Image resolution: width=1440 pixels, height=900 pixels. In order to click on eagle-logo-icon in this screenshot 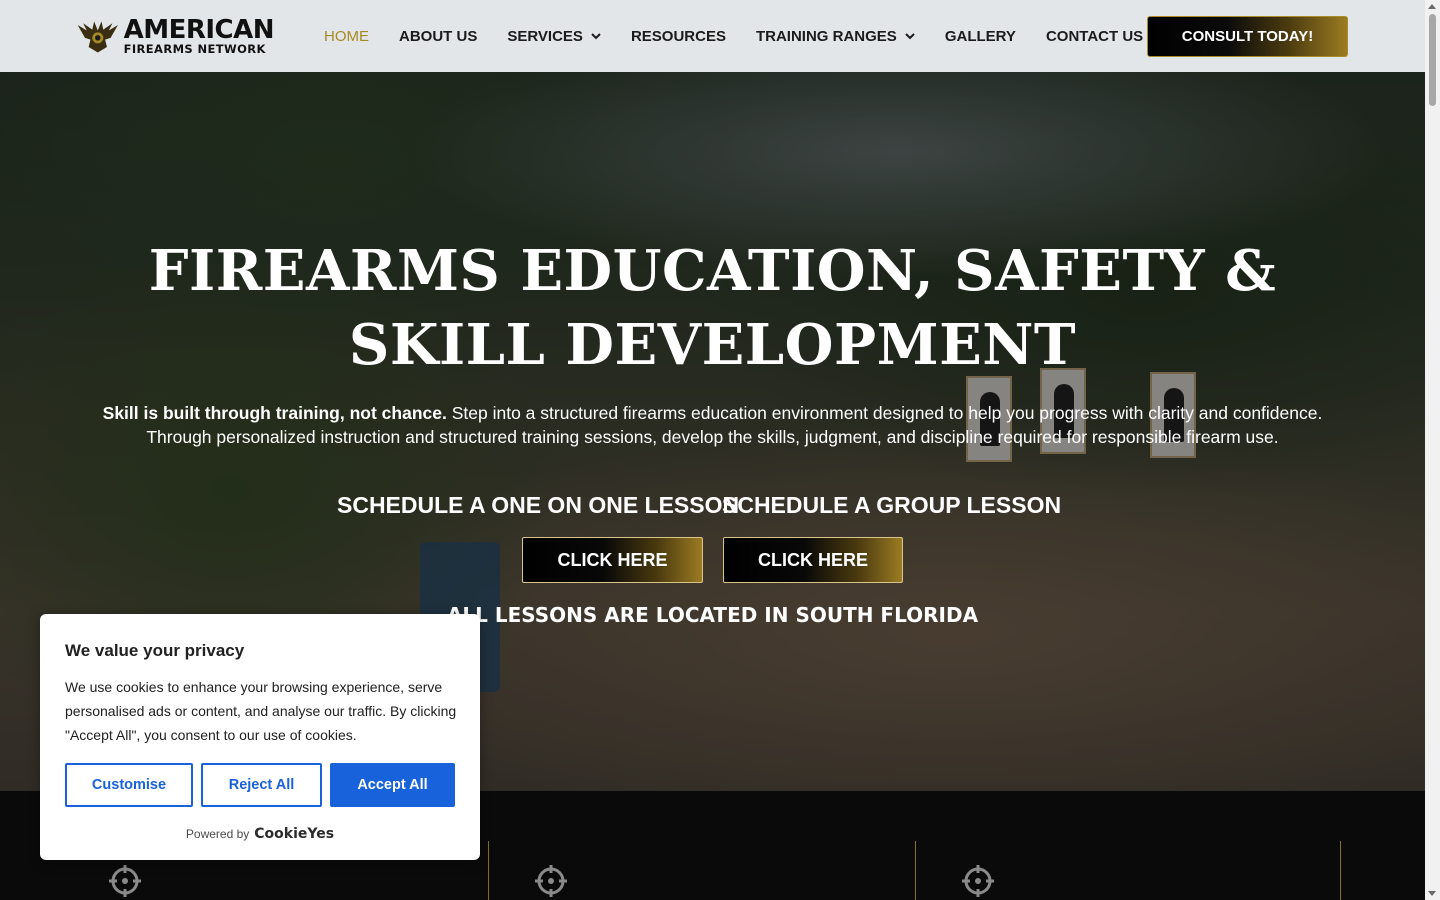, I will do `click(97, 37)`.